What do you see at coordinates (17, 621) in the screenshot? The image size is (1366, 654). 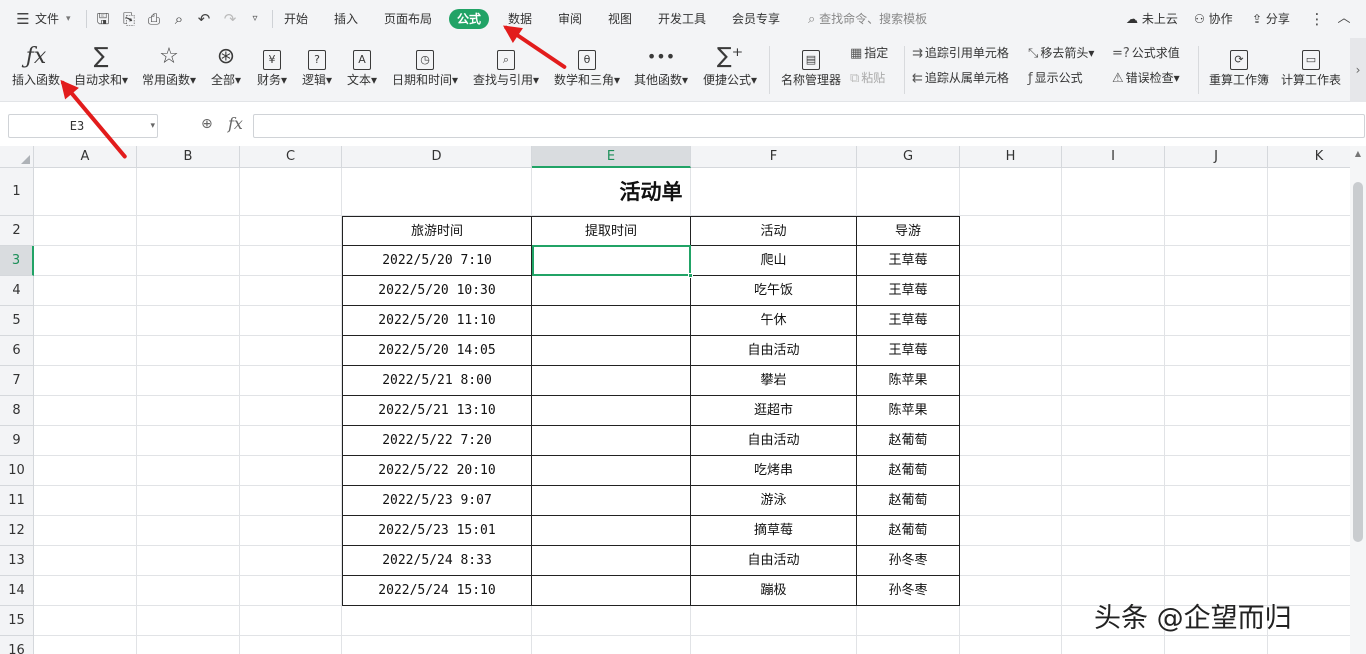 I see `row-header-15: 15` at bounding box center [17, 621].